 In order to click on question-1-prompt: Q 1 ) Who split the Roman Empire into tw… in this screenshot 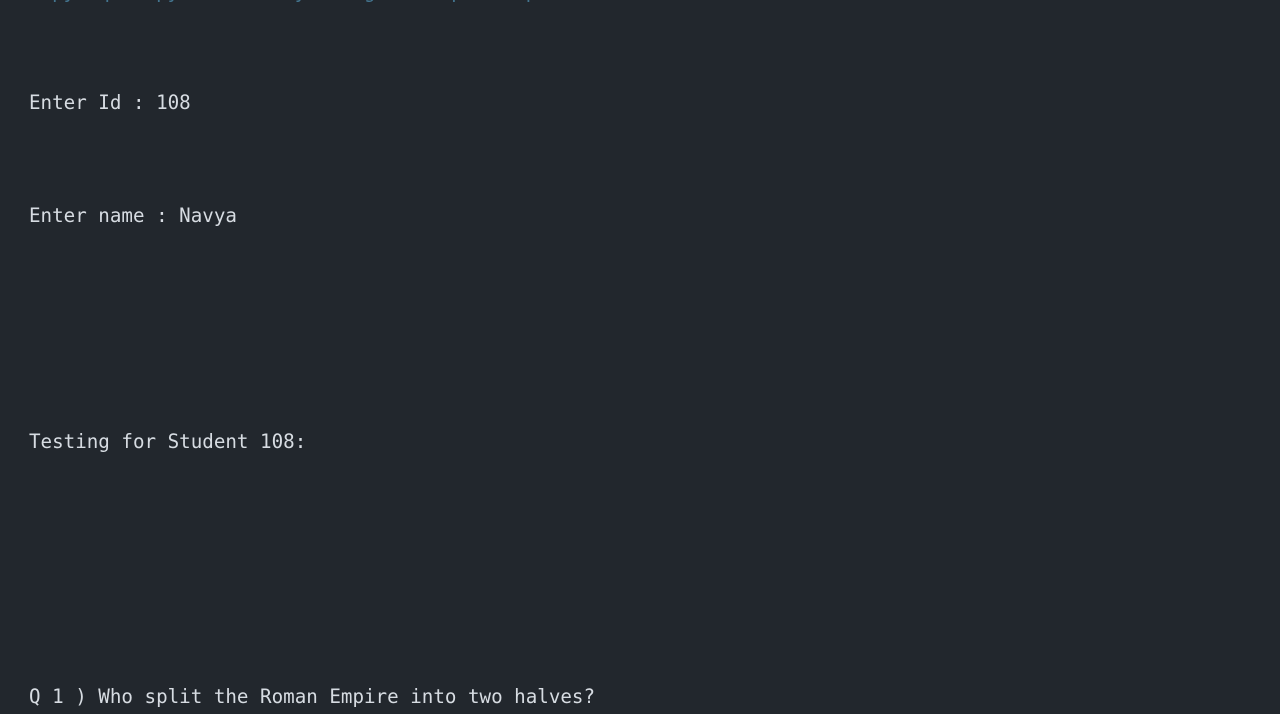, I will do `click(312, 697)`.